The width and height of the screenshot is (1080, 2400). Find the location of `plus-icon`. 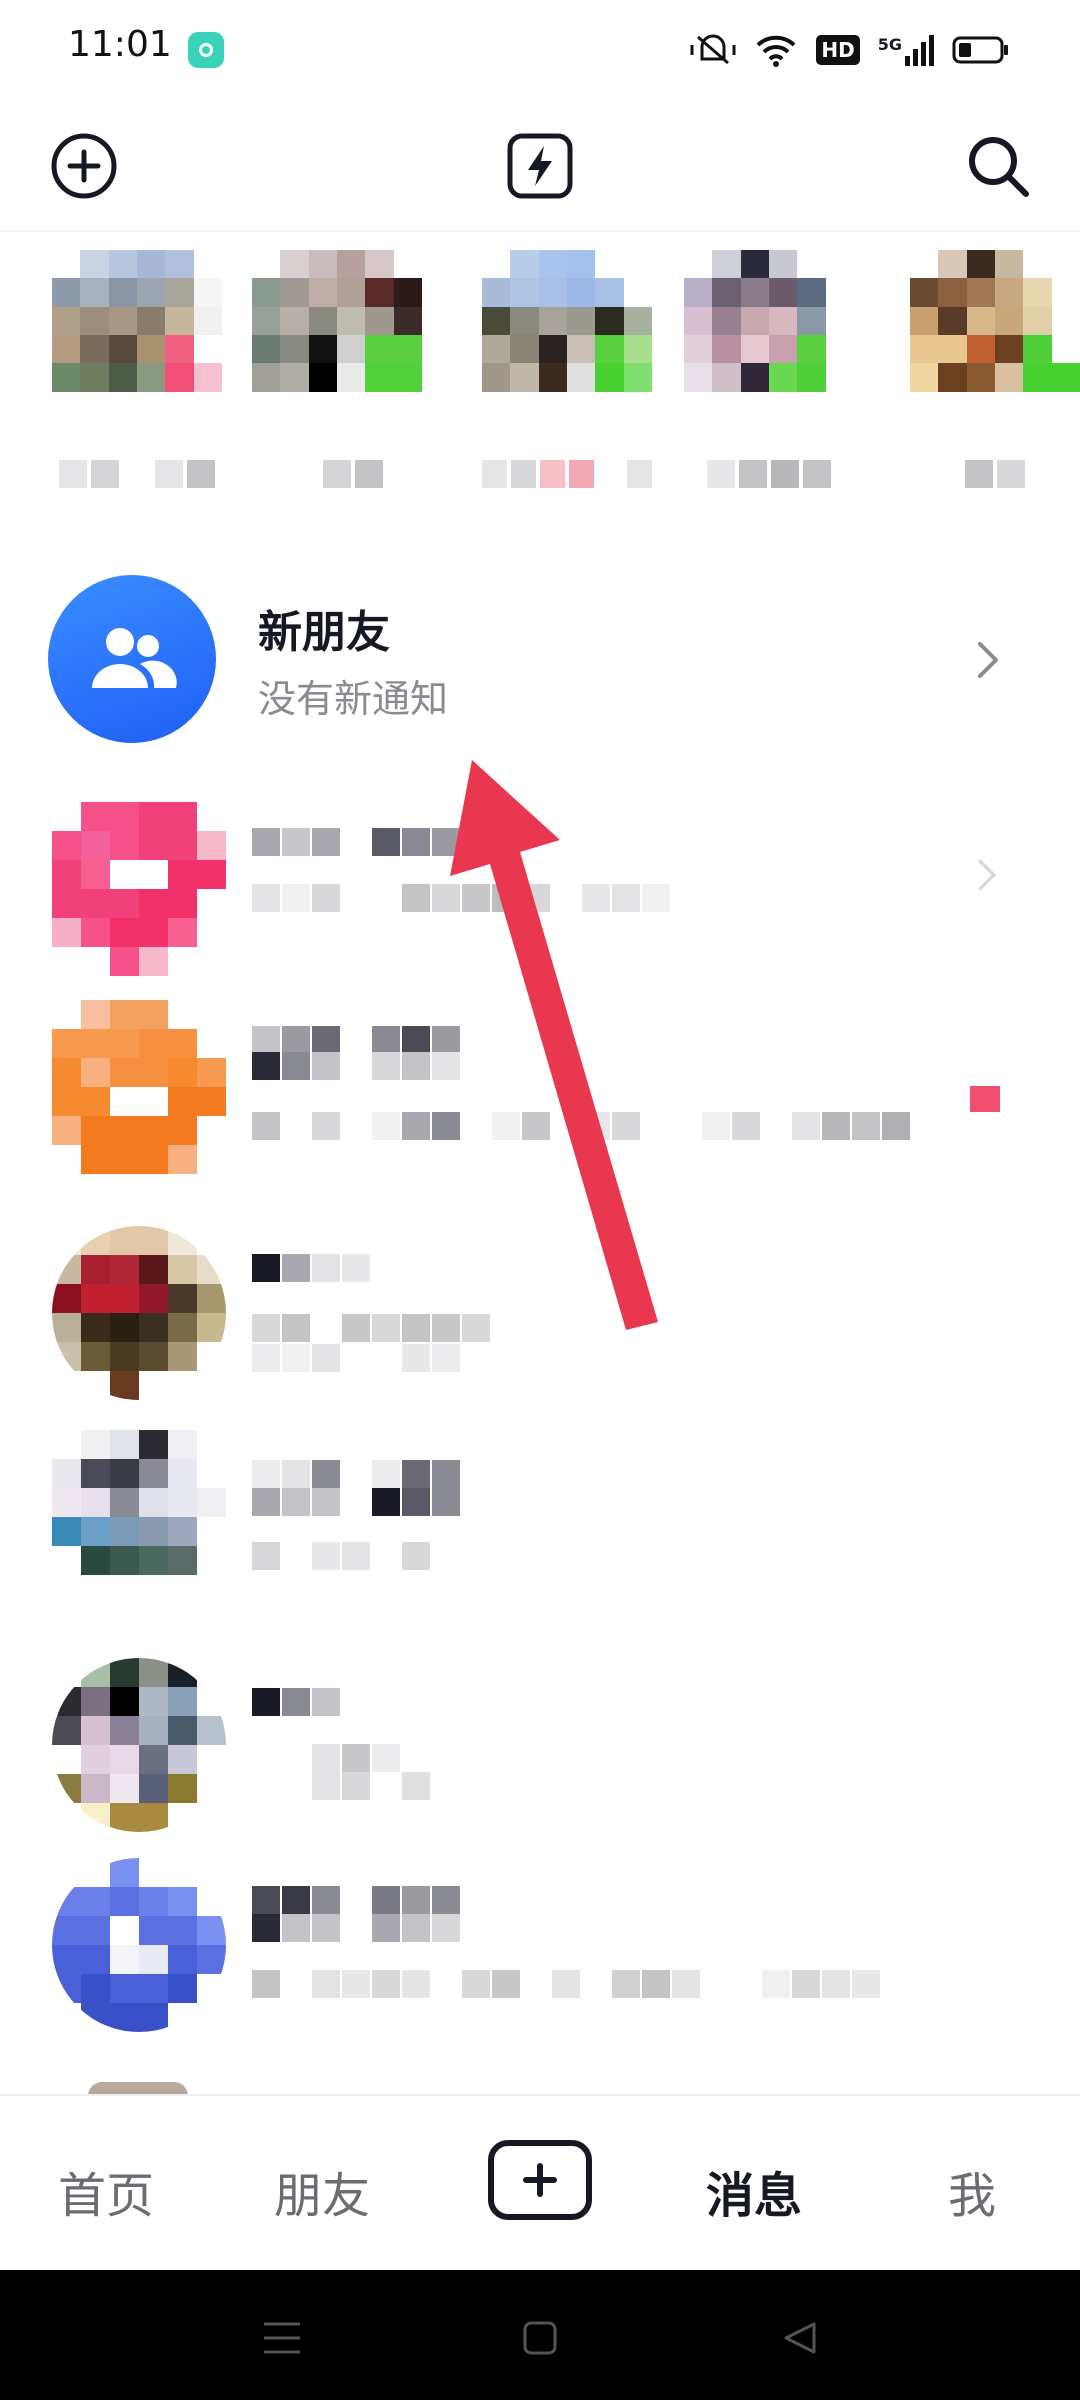

plus-icon is located at coordinates (540, 2180).